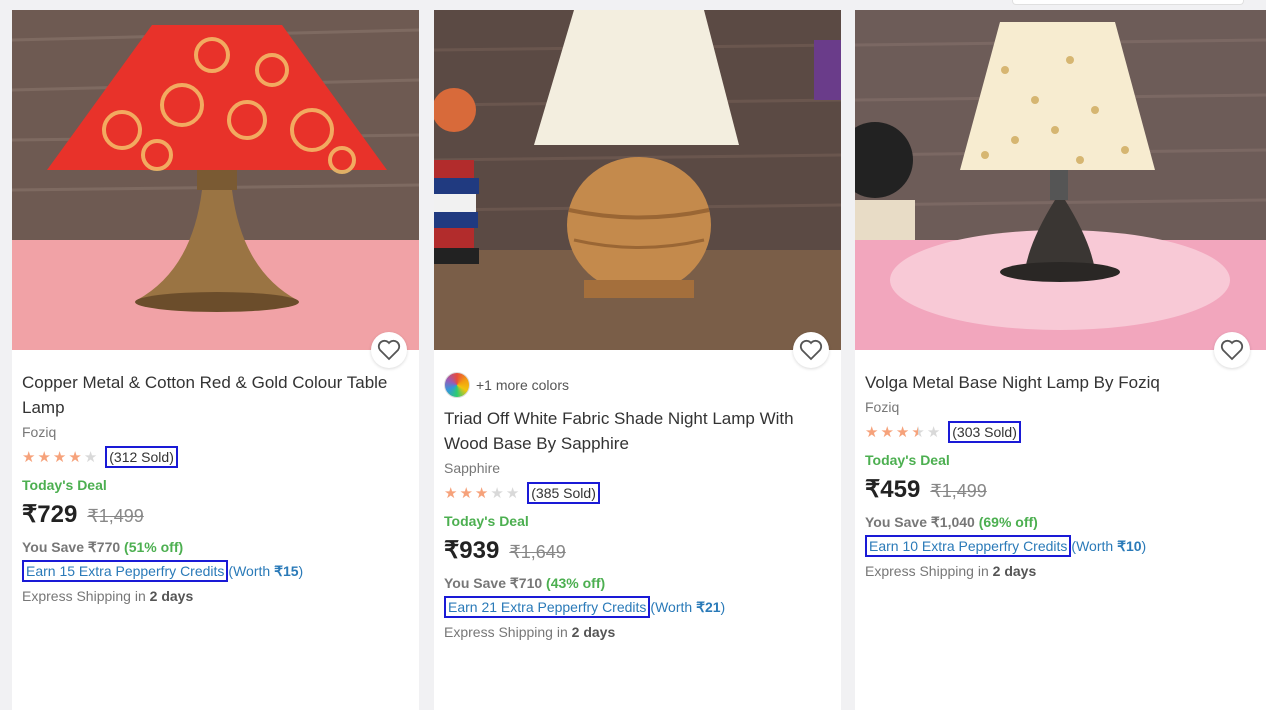 This screenshot has height=710, width=1266. I want to click on sold-count: (385 Sold), so click(563, 493).